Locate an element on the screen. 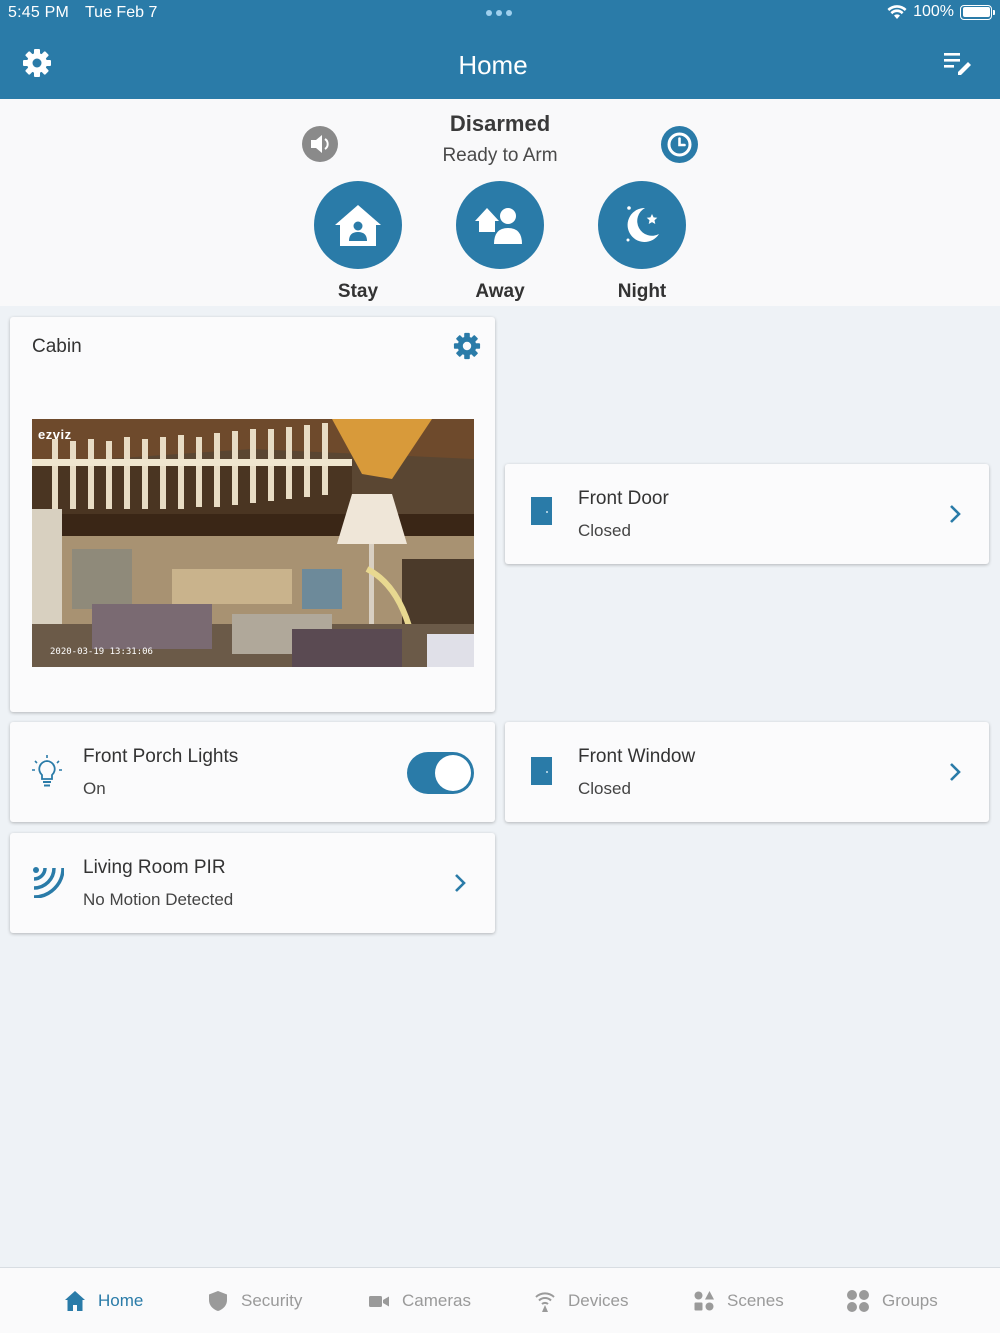 The height and width of the screenshot is (1333, 1000). night-label: Night is located at coordinates (642, 291).